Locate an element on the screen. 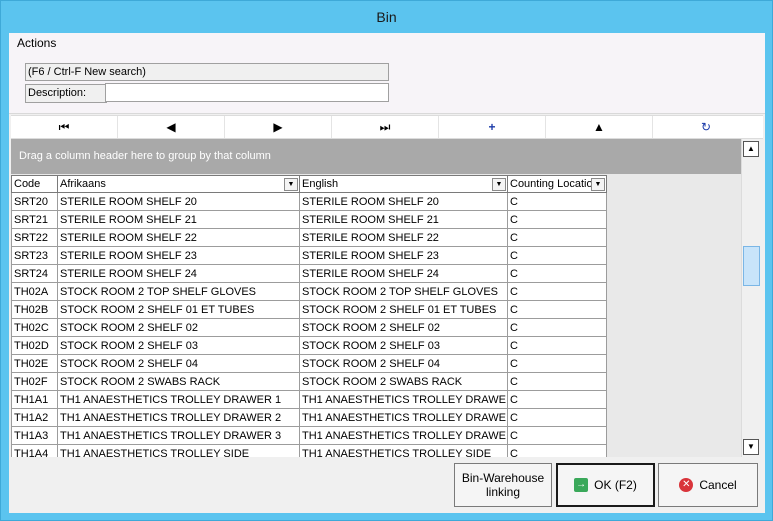  cell-english: STERILE ROOM SHELF 22 is located at coordinates (403, 237).